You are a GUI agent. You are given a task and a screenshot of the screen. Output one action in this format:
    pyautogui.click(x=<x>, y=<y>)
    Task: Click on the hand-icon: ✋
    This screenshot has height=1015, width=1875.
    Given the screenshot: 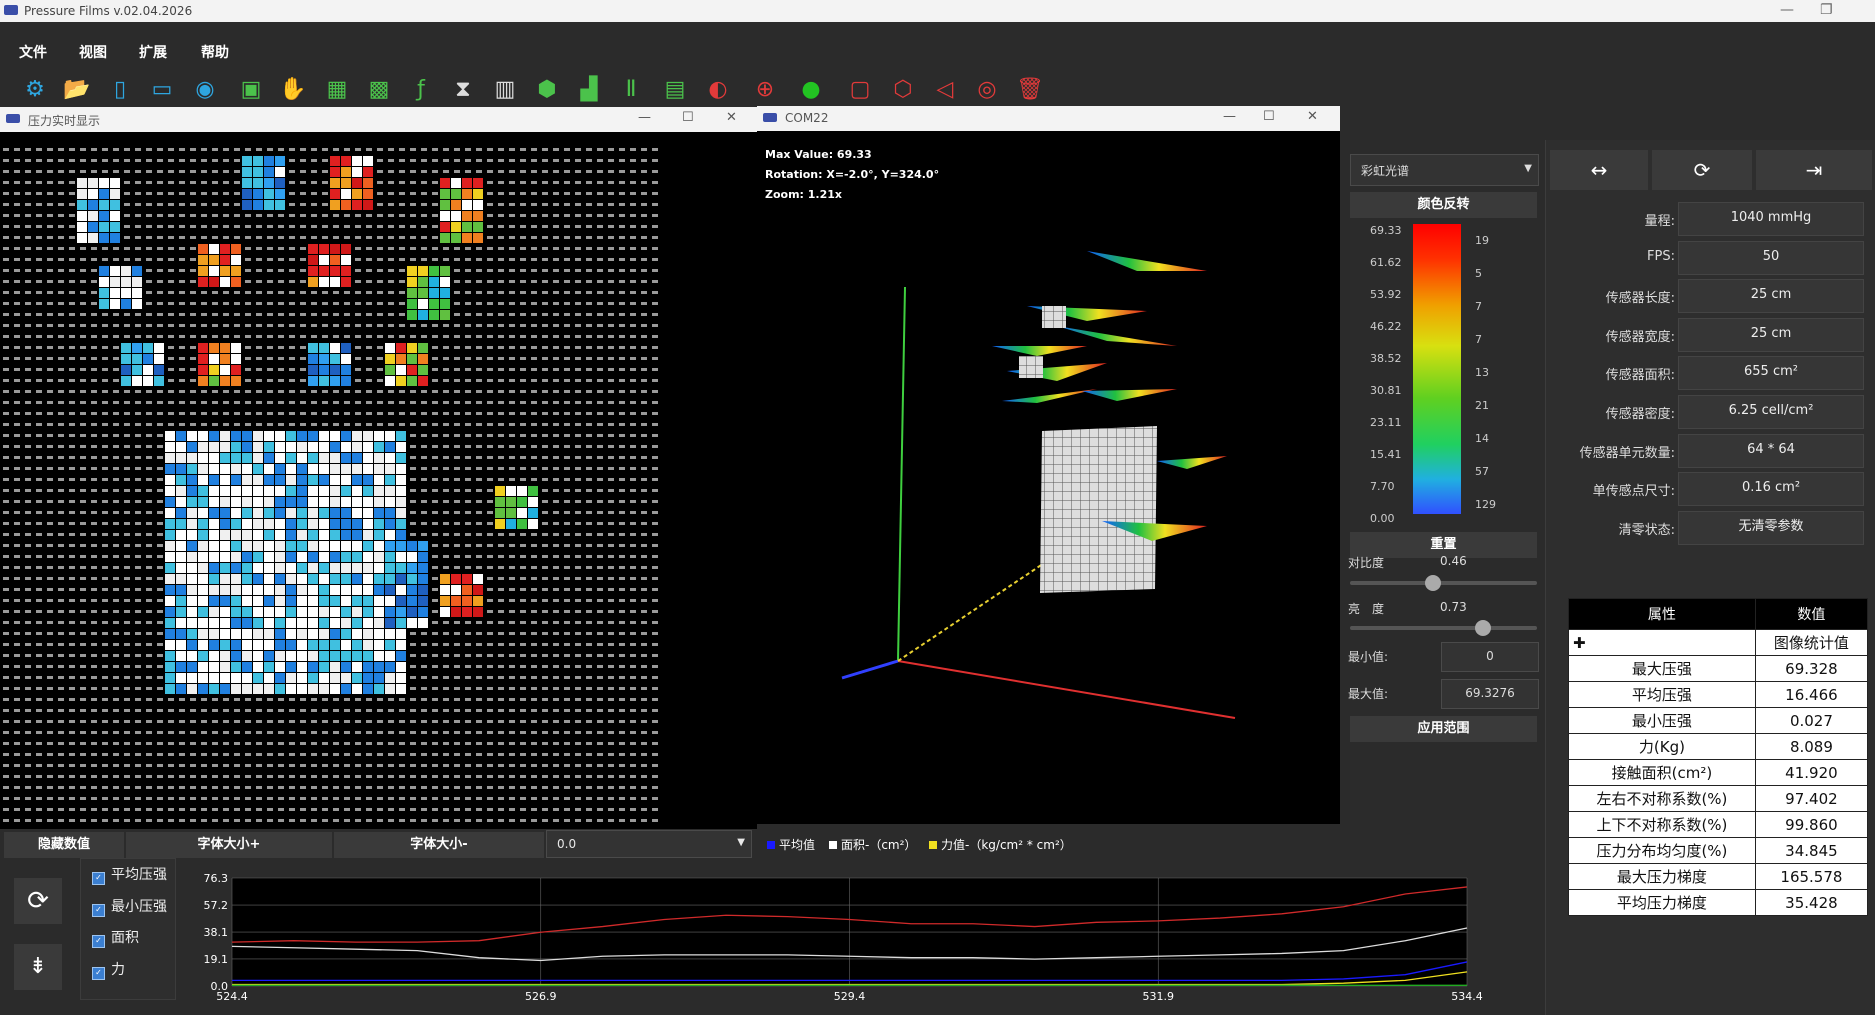 What is the action you would take?
    pyautogui.click(x=293, y=89)
    